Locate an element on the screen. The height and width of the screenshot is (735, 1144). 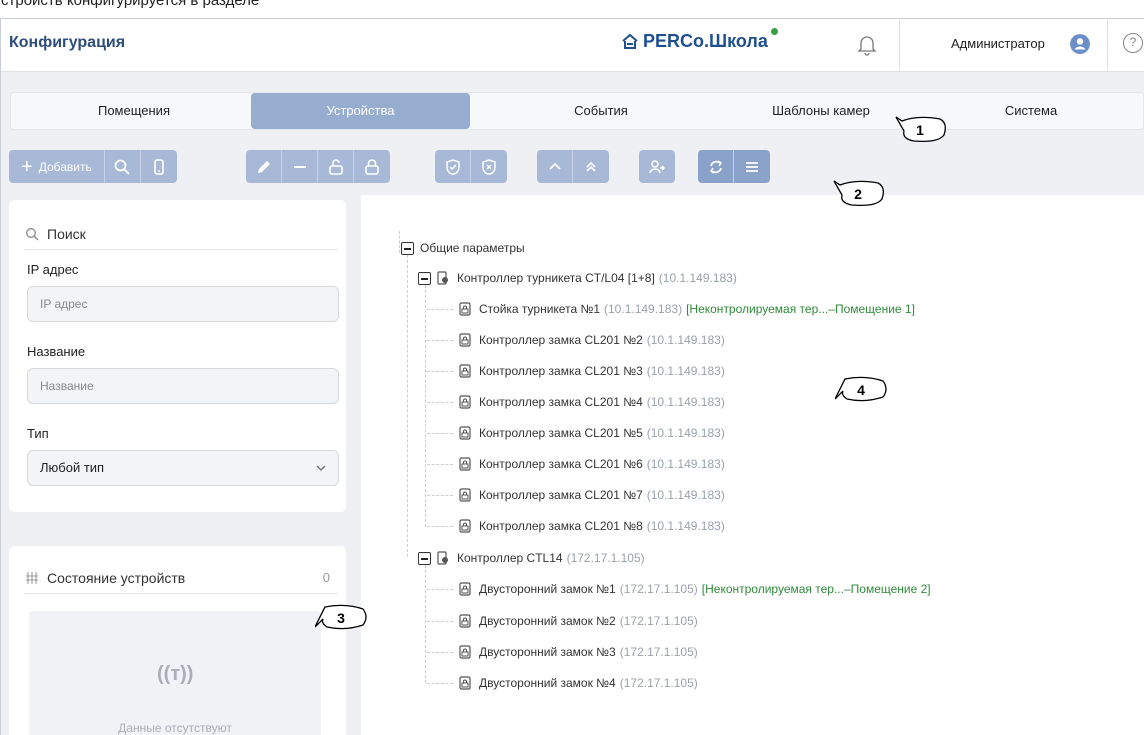
tree-device-row: Контроллер замка CL201 №4 (10.1.149.183) is located at coordinates (592, 402).